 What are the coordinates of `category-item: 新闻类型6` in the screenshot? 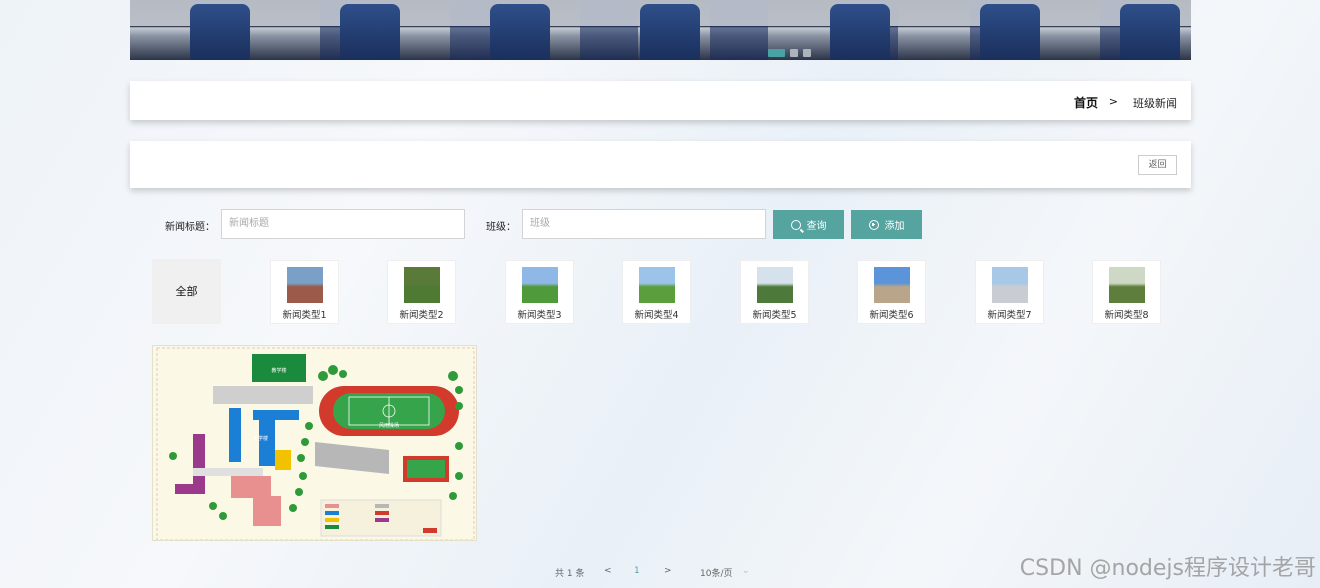 It's located at (891, 292).